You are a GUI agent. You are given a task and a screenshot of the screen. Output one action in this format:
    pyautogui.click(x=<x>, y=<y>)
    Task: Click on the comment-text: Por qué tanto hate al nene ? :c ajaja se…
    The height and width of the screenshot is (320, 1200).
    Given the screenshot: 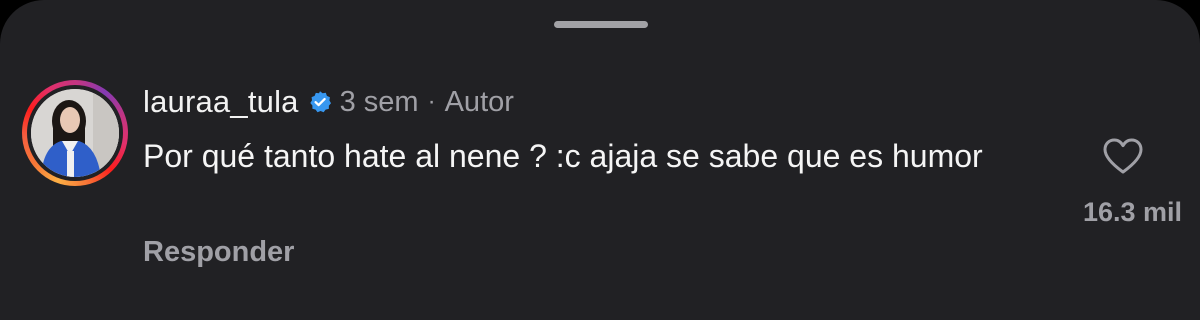 What is the action you would take?
    pyautogui.click(x=563, y=156)
    